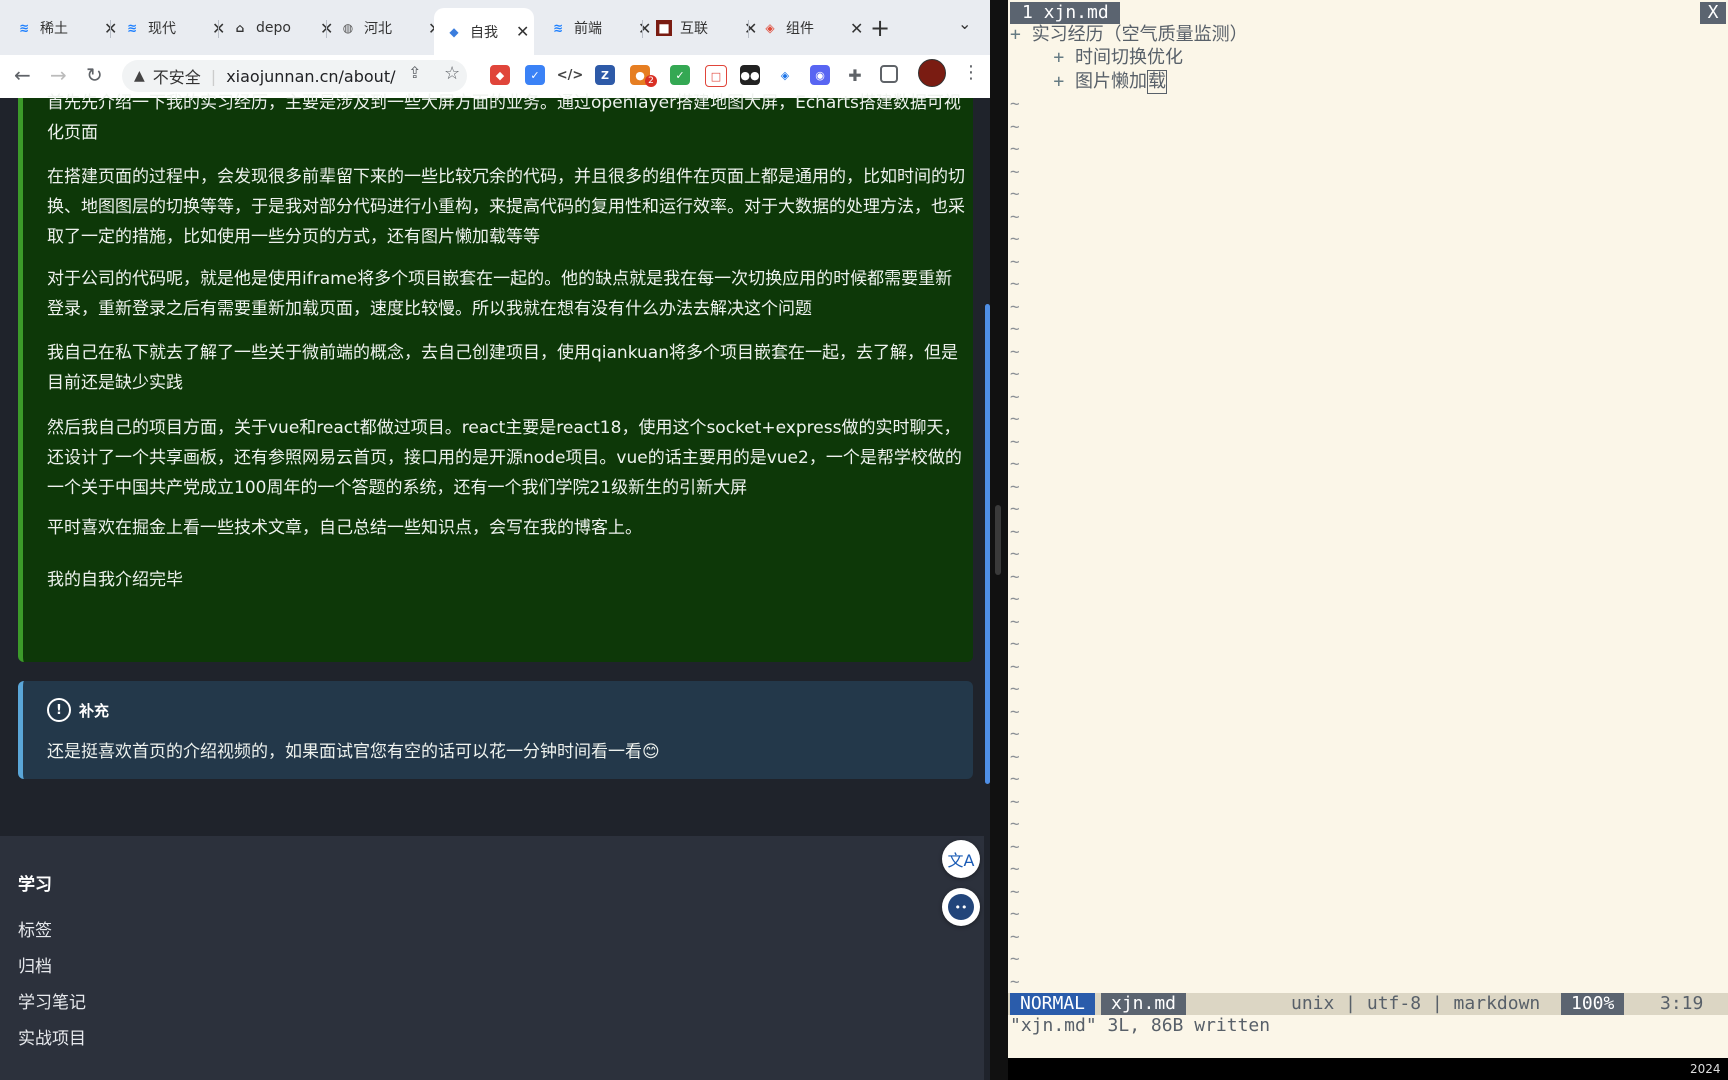  Describe the element at coordinates (22, 75) in the screenshot. I see `back-icon: ←` at that location.